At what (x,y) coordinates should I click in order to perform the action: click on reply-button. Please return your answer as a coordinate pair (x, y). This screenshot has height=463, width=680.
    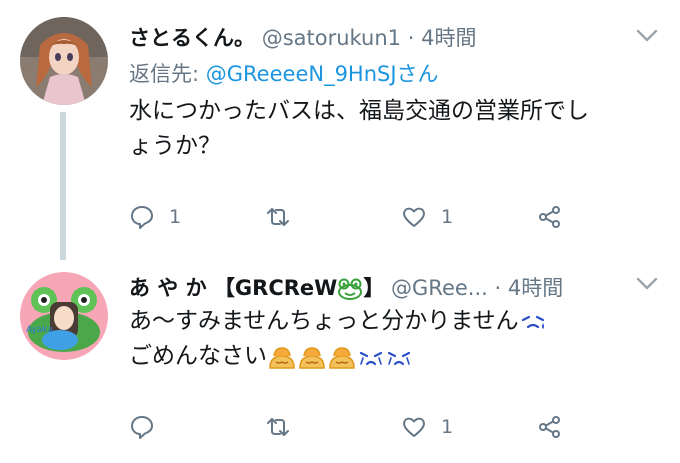
    Looking at the image, I should click on (149, 427).